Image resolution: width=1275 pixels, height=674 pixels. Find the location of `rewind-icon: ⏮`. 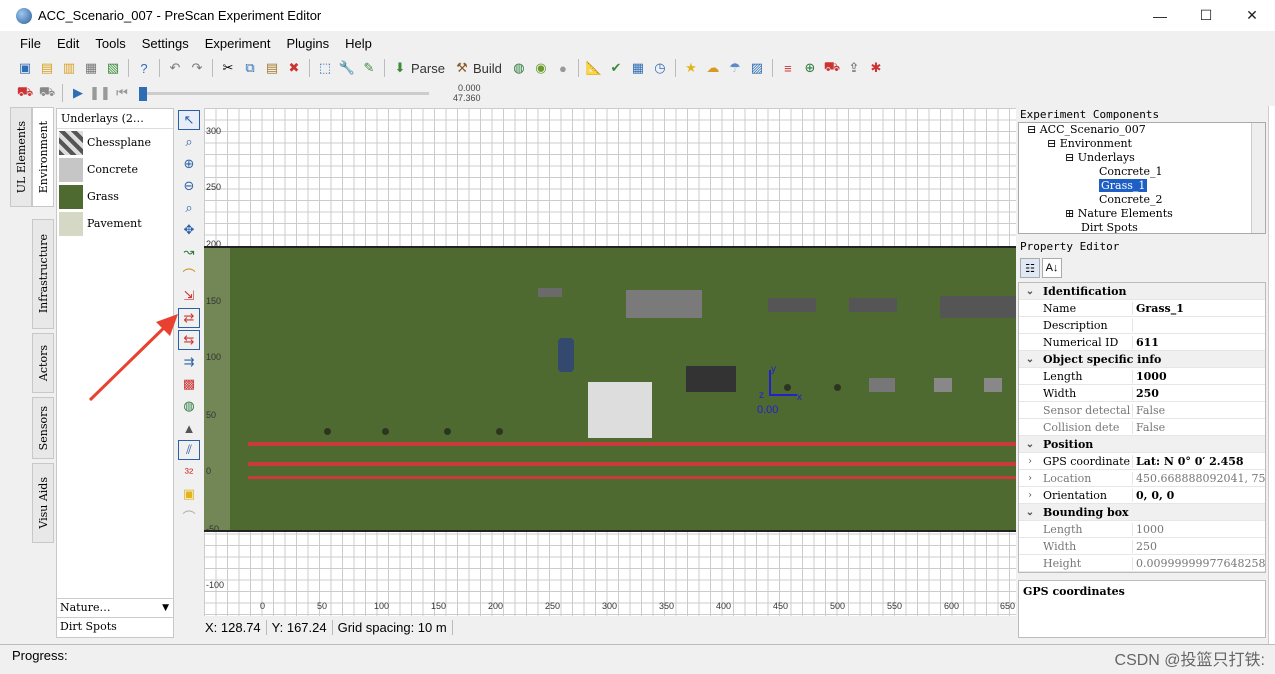

rewind-icon: ⏮ is located at coordinates (122, 93).